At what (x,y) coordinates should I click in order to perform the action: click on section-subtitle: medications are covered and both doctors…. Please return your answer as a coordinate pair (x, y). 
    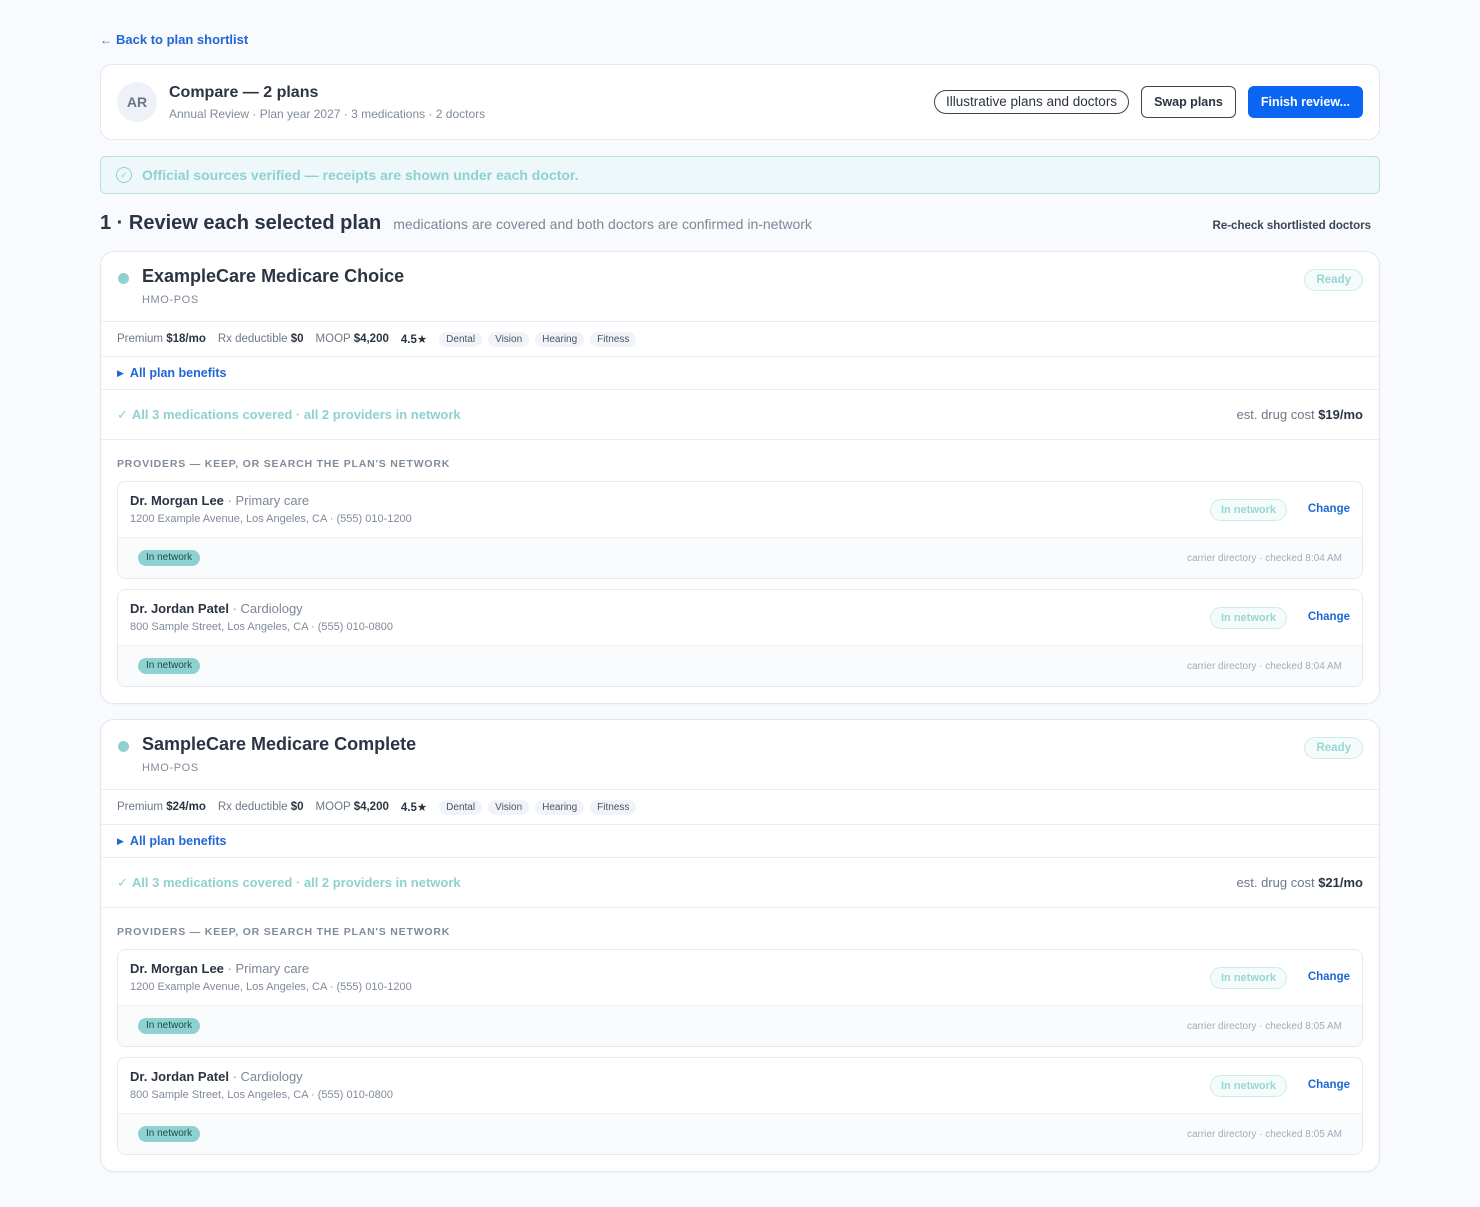
    Looking at the image, I should click on (602, 224).